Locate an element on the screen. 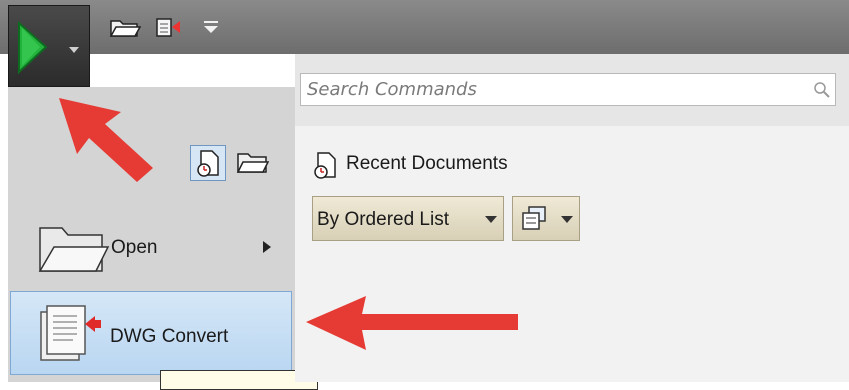 This screenshot has height=390, width=849. red-arrow-annotation-dwg-convert is located at coordinates (412, 323).